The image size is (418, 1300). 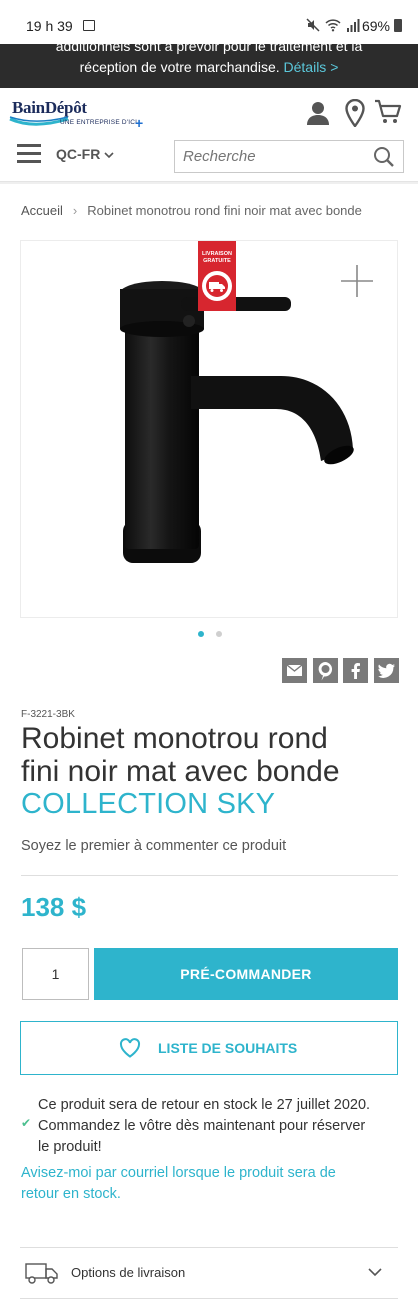 I want to click on stock-line3: le produit!, so click(x=70, y=1147).